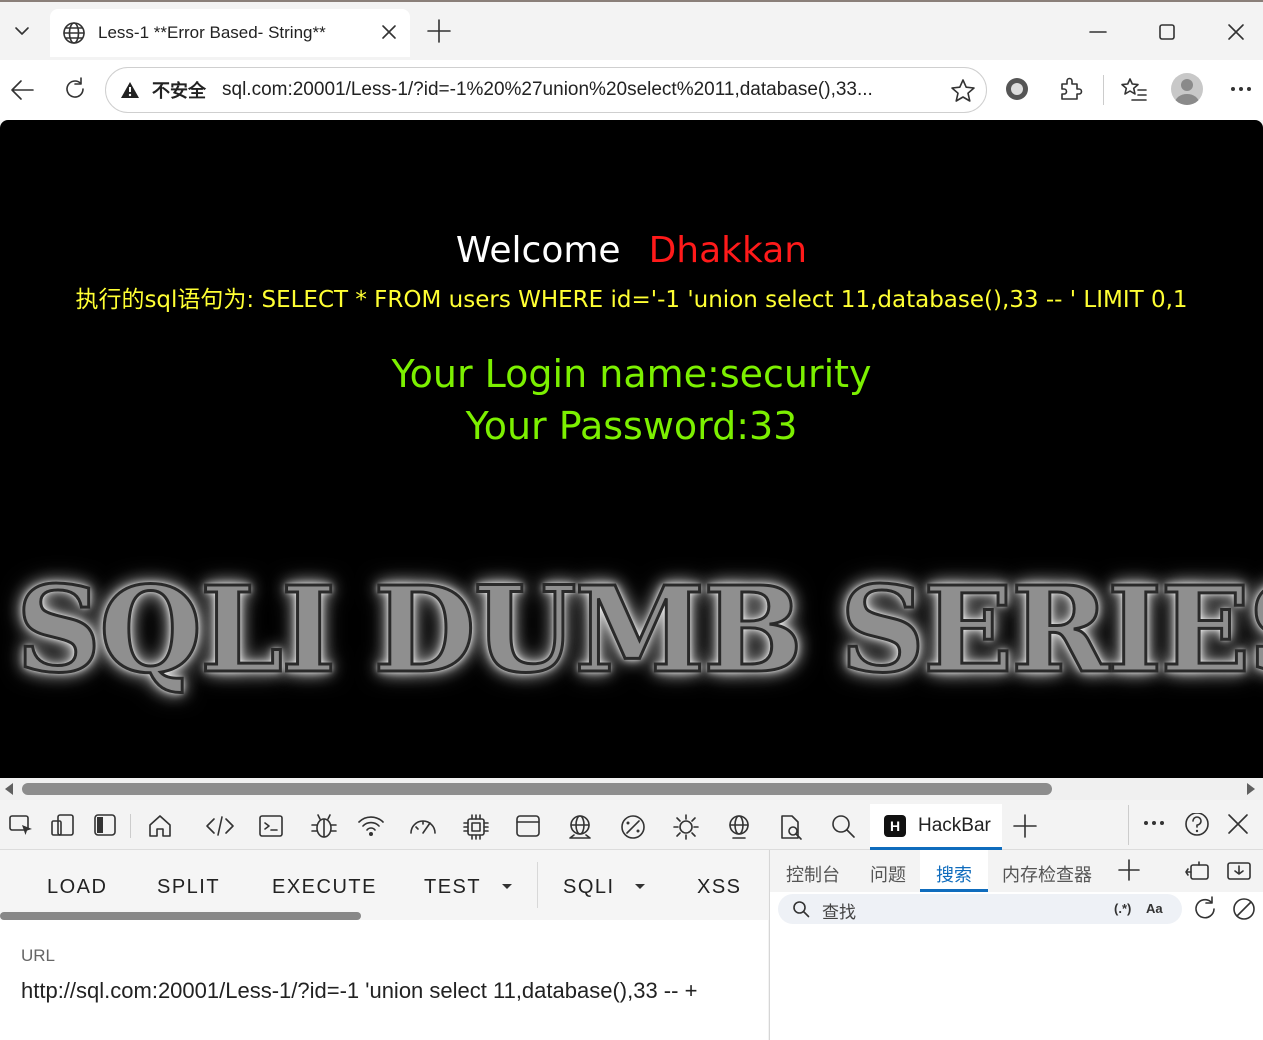 The width and height of the screenshot is (1263, 1040). Describe the element at coordinates (1047, 874) in the screenshot. I see `tab-memory-inspector: 内存检查器` at that location.